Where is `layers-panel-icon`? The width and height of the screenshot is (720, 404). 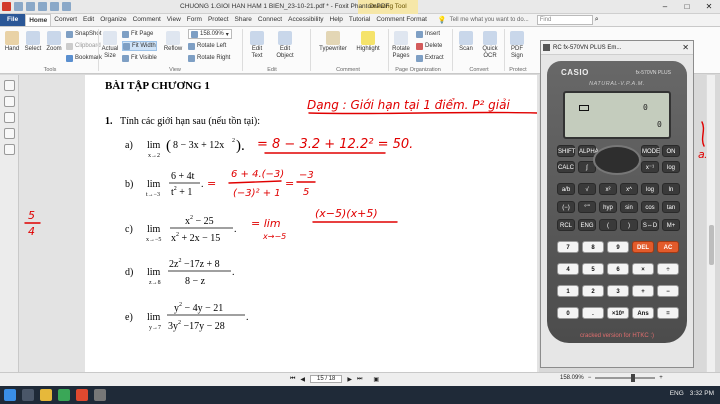 layers-panel-icon is located at coordinates (9, 117).